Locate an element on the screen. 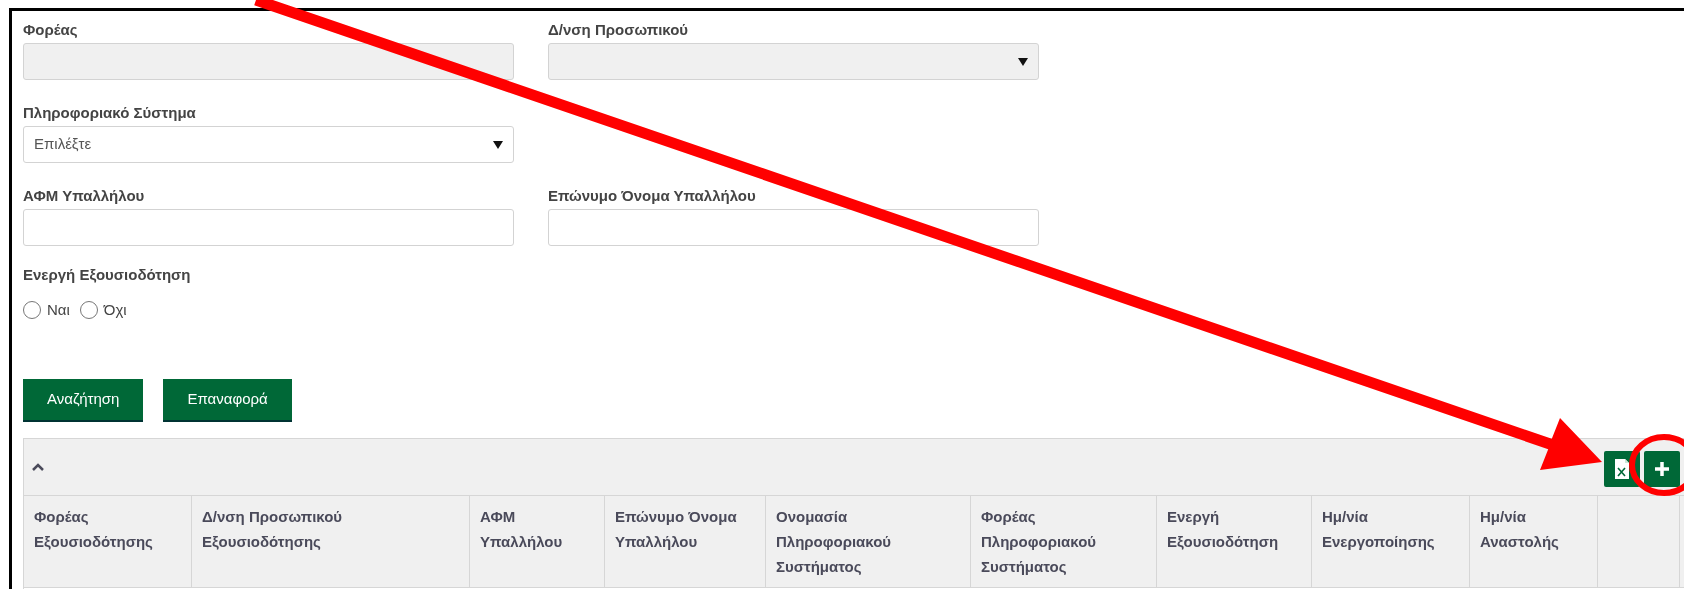  plus-icon is located at coordinates (1662, 469).